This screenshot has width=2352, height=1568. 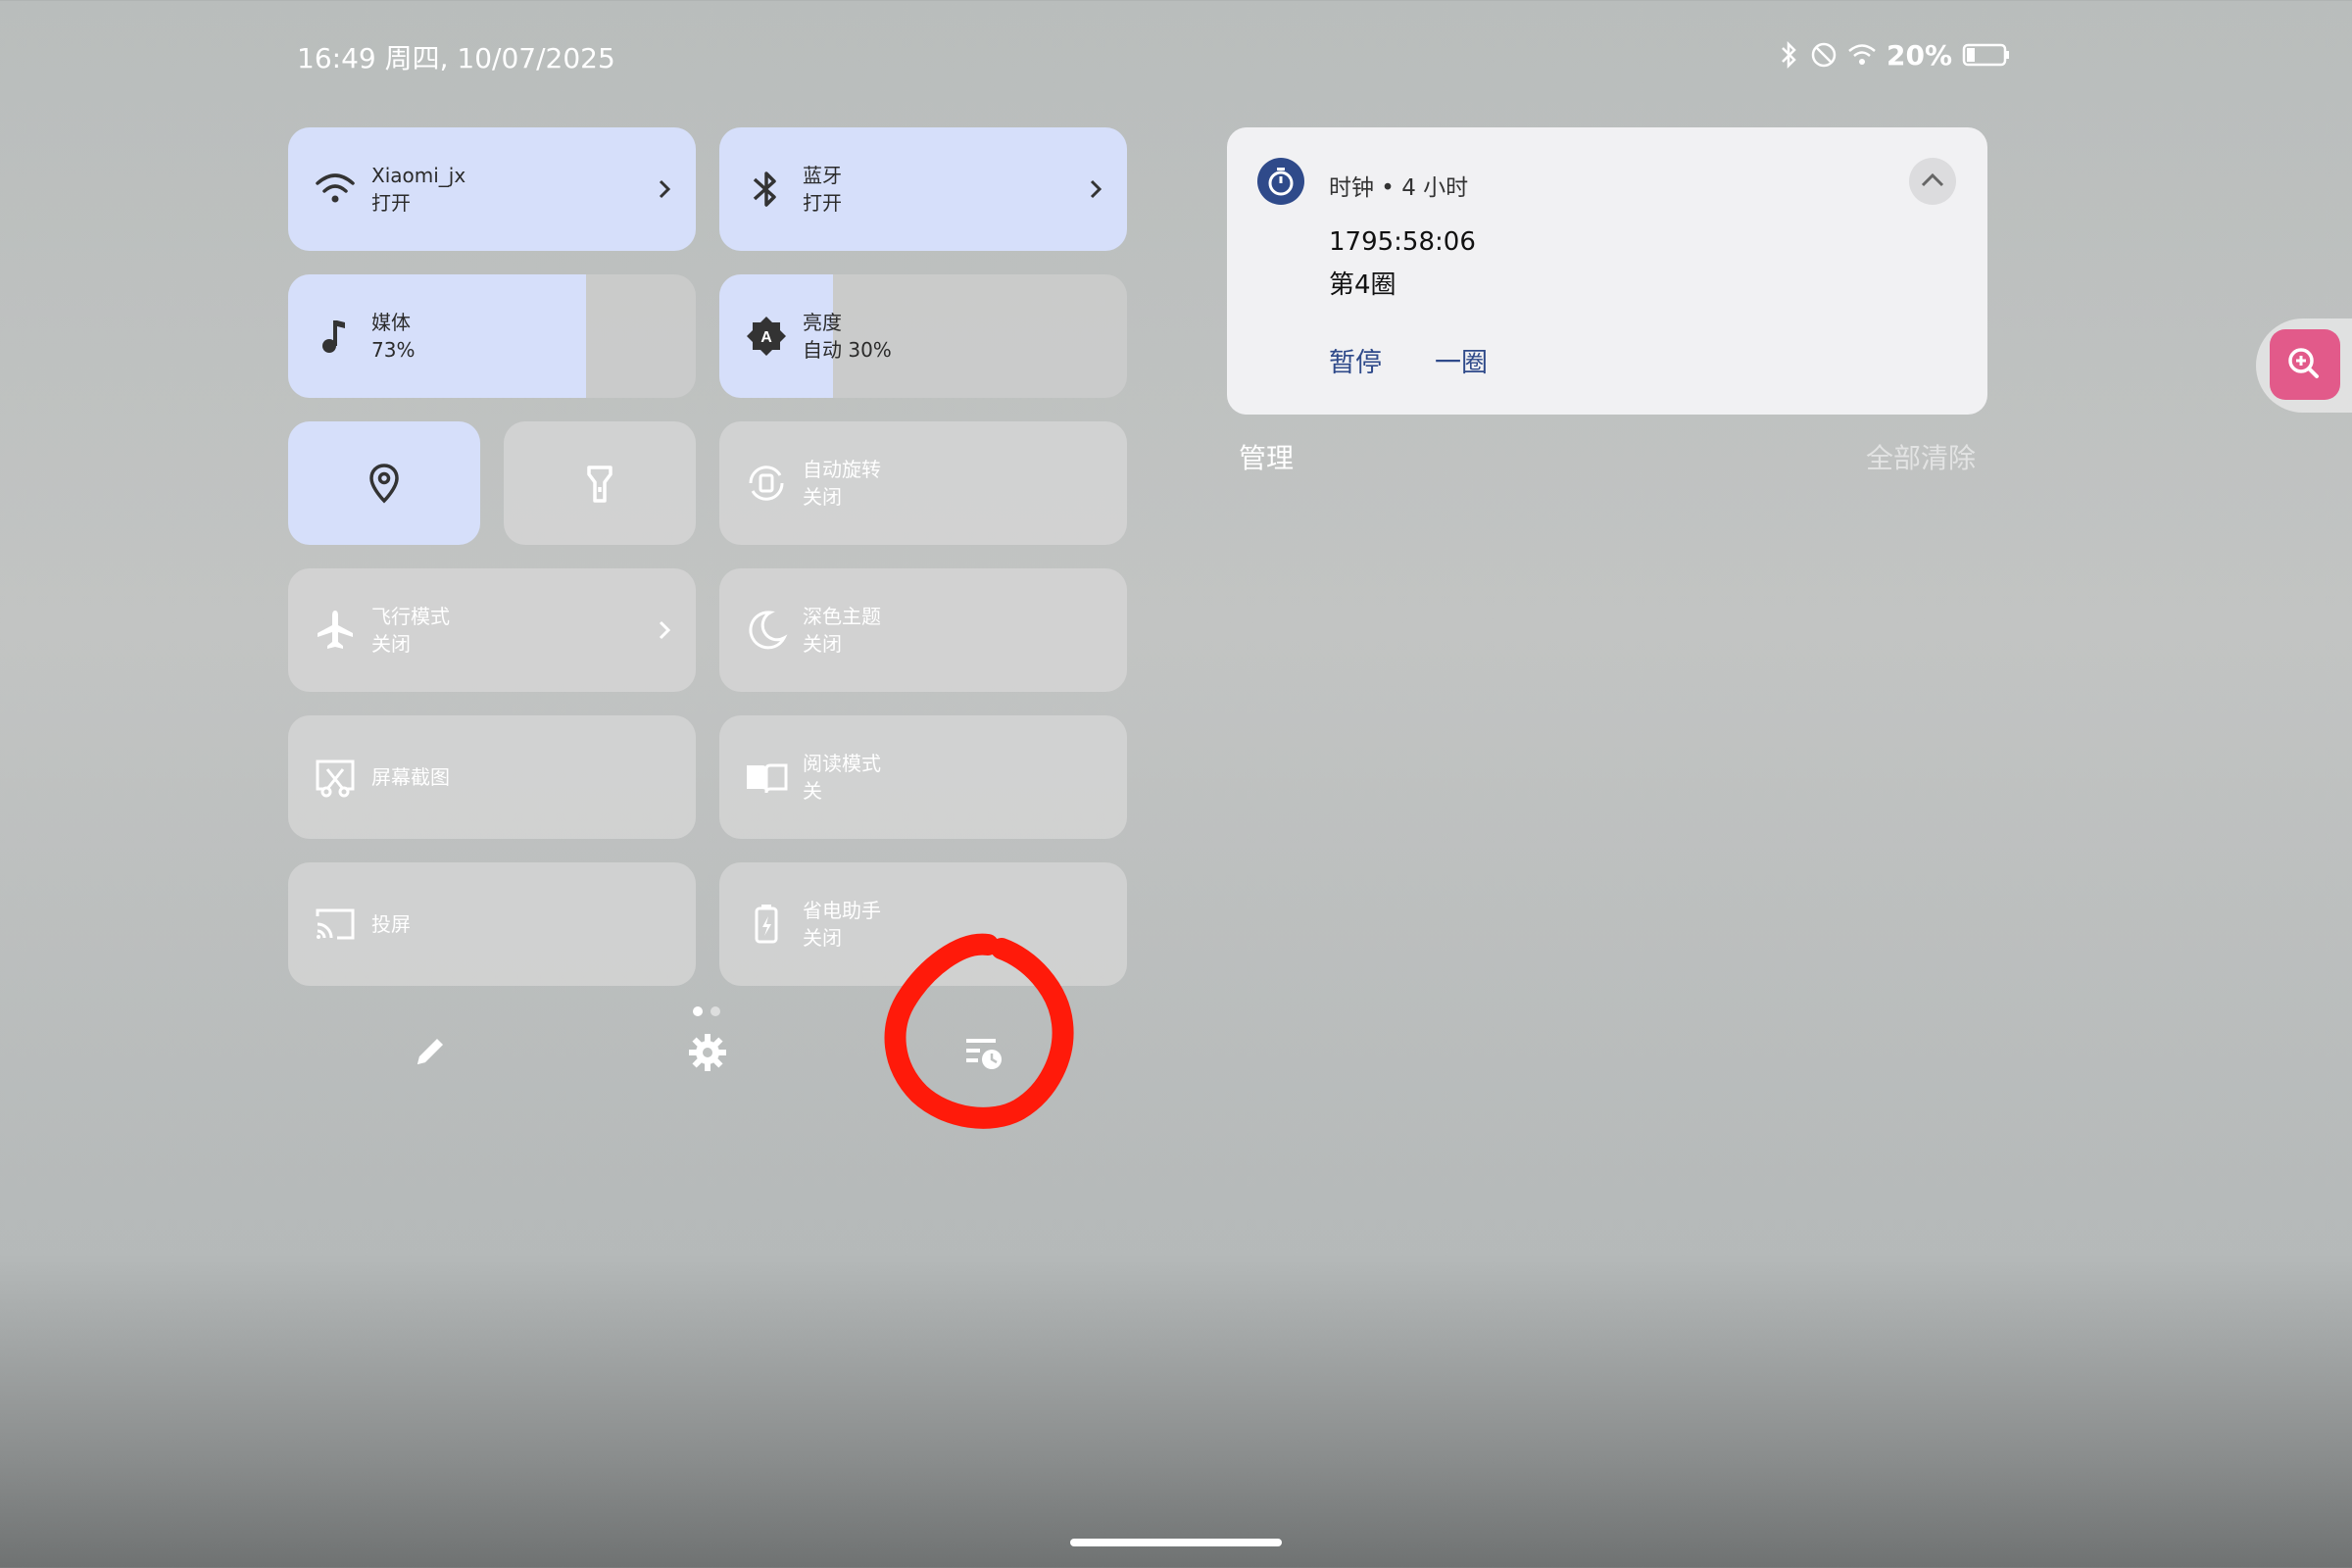 What do you see at coordinates (923, 630) in the screenshot?
I see `tile-dark-theme: 深色主题 关闭` at bounding box center [923, 630].